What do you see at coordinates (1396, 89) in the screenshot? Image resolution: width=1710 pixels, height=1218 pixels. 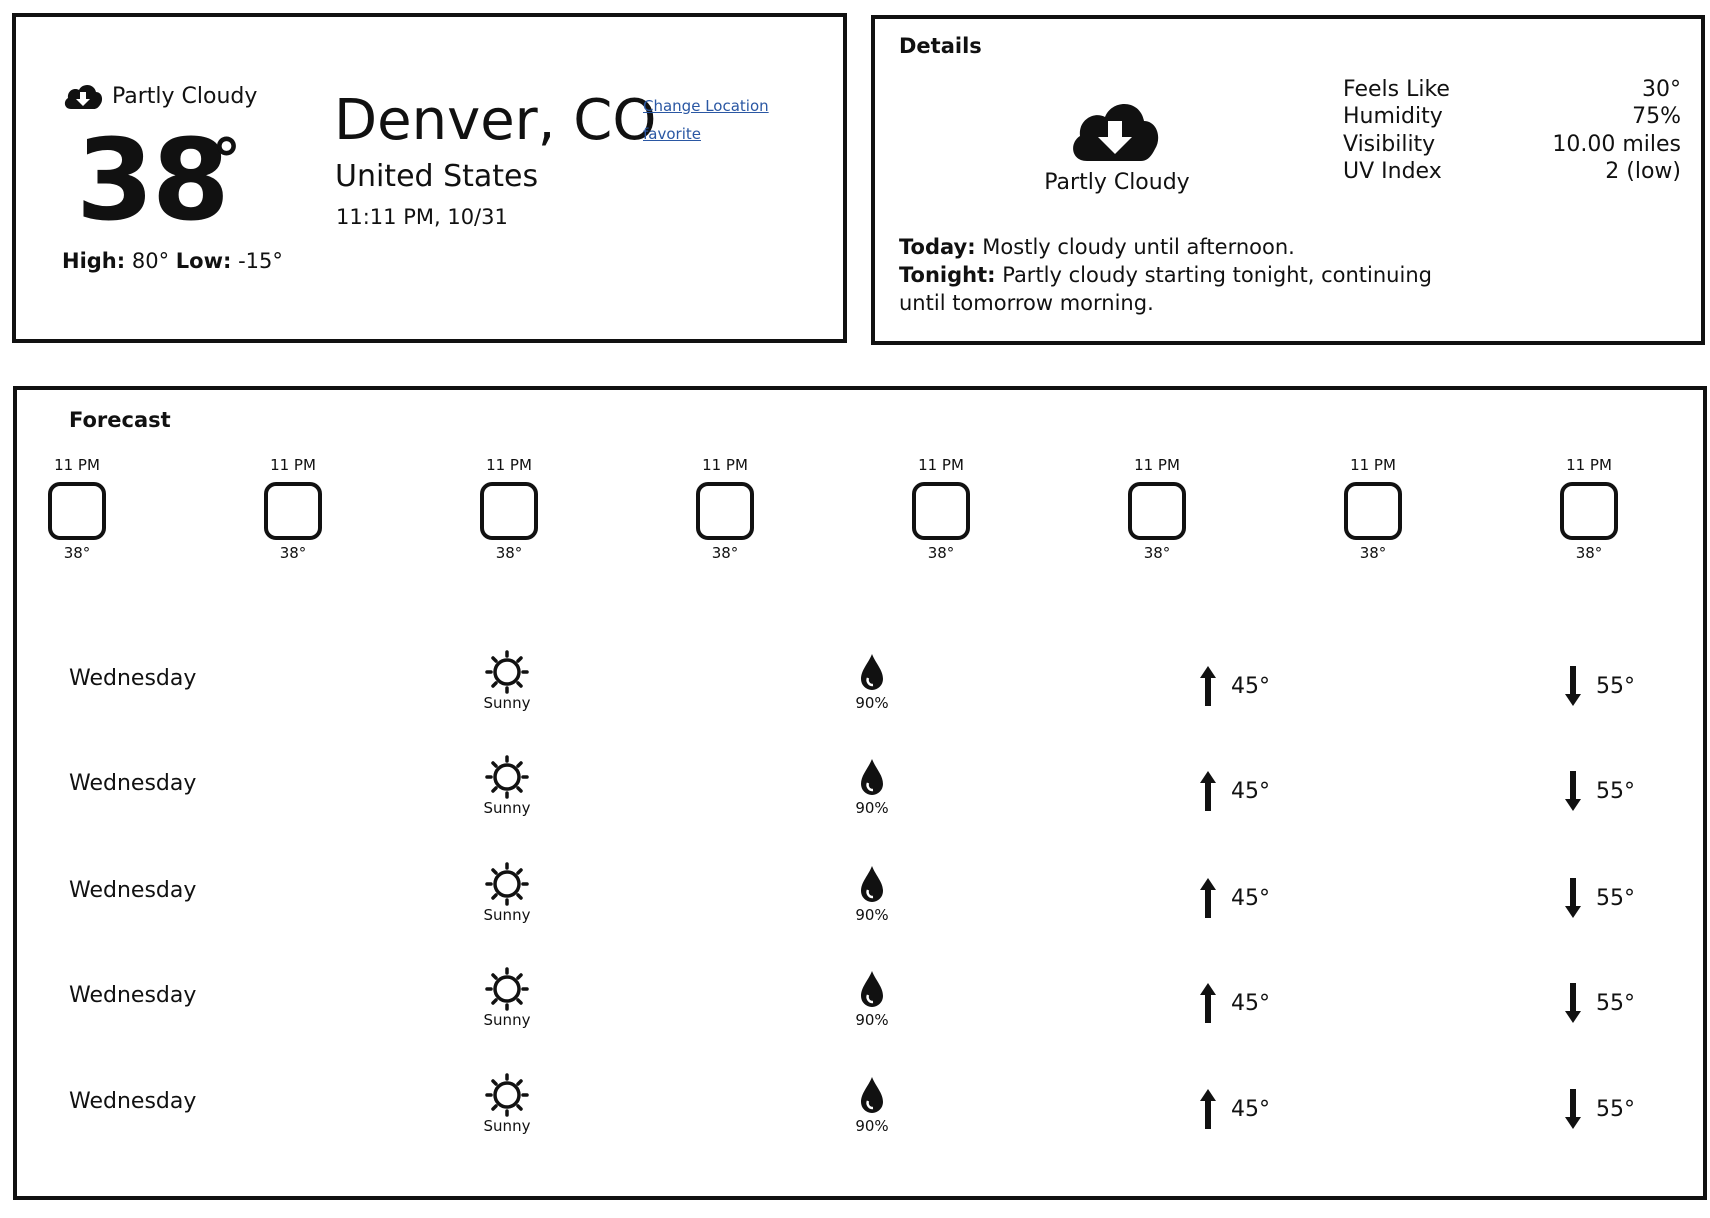 I see `feels-like-label: Feels Like` at bounding box center [1396, 89].